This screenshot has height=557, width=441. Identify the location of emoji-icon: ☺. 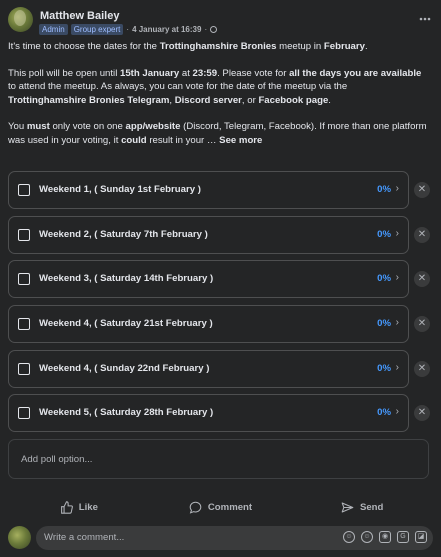
(367, 537).